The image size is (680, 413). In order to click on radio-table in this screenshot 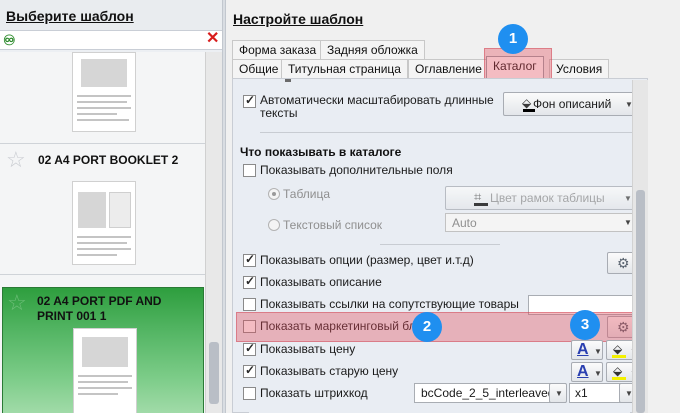, I will do `click(274, 194)`.